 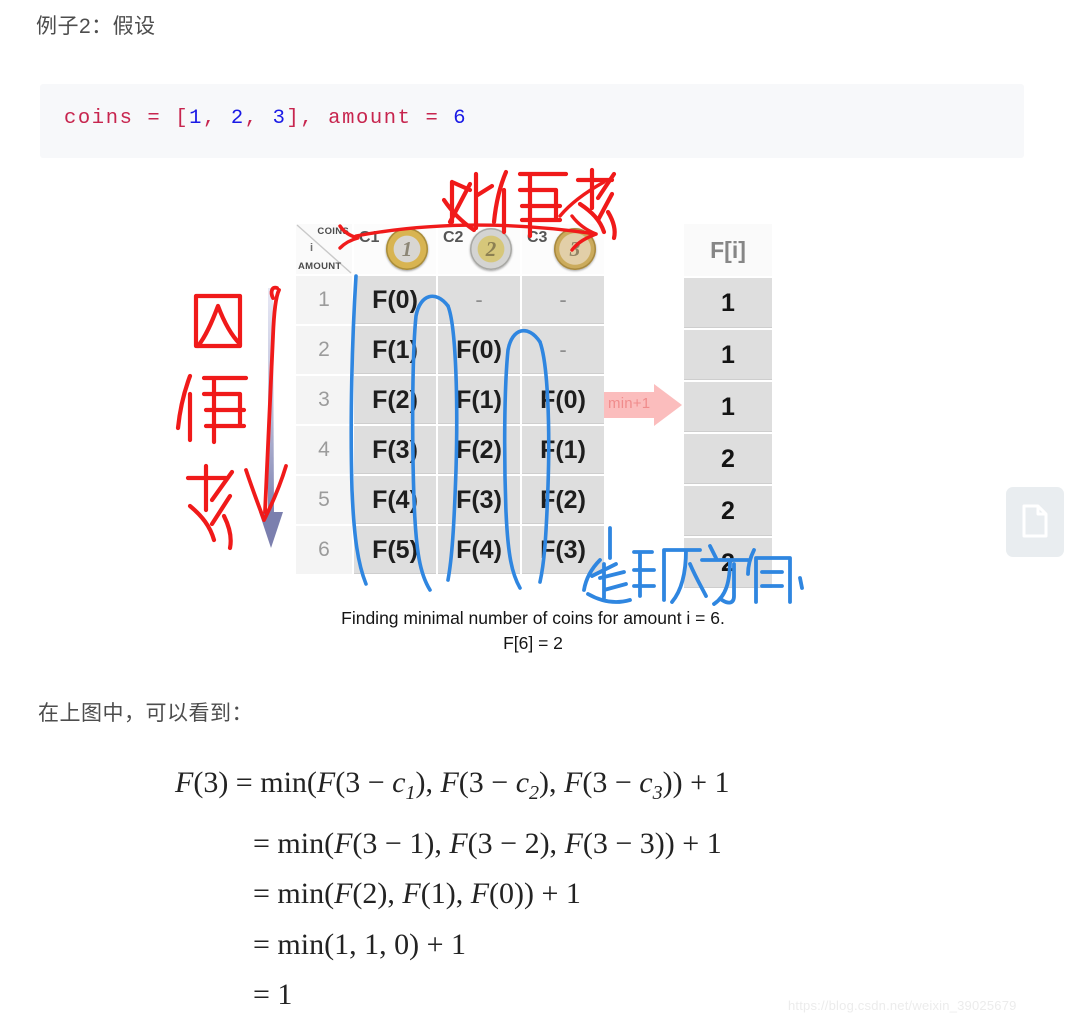 What do you see at coordinates (563, 450) in the screenshot?
I see `dp-cell-r4-c3: F(1)` at bounding box center [563, 450].